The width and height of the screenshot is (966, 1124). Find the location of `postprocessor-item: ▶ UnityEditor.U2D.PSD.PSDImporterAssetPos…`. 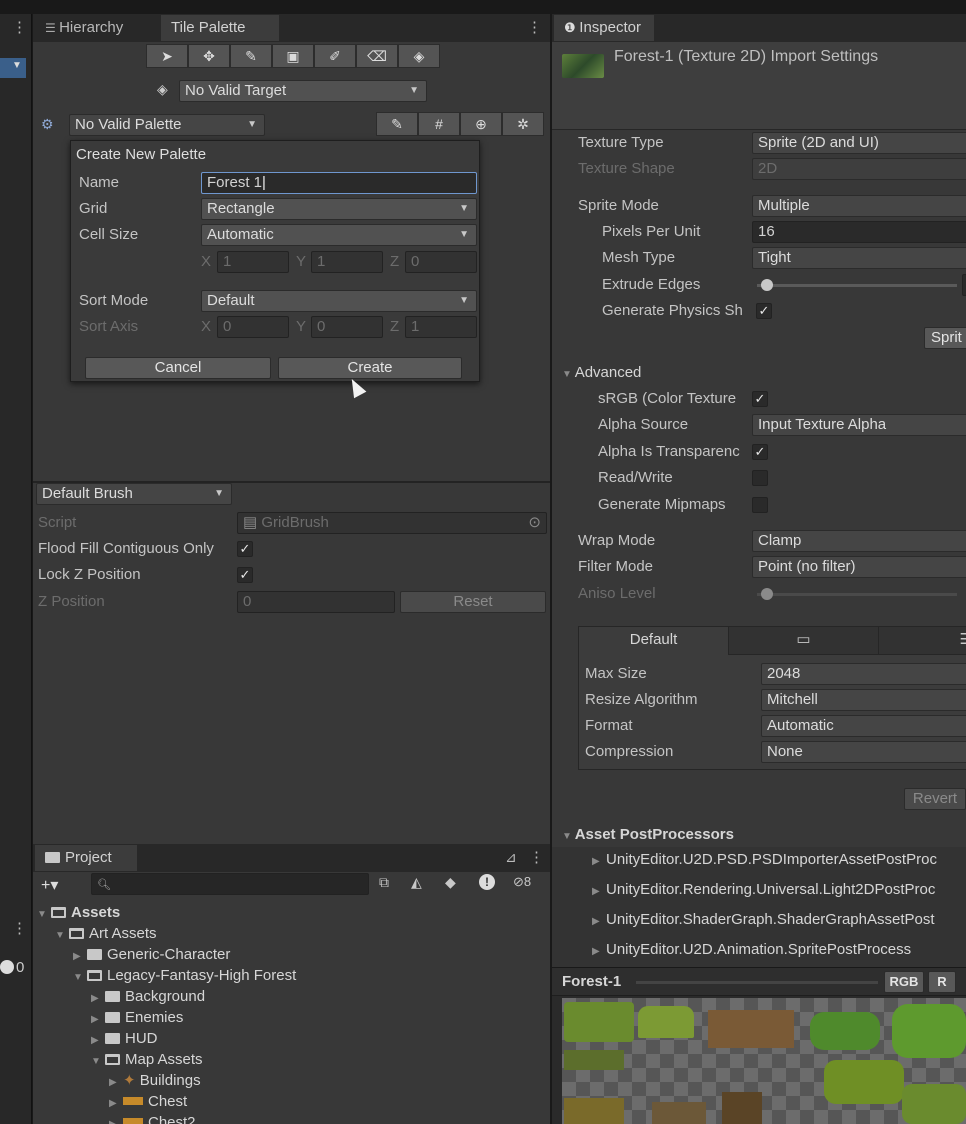

postprocessor-item: ▶ UnityEditor.U2D.PSD.PSDImporterAssetPos… is located at coordinates (764, 859).